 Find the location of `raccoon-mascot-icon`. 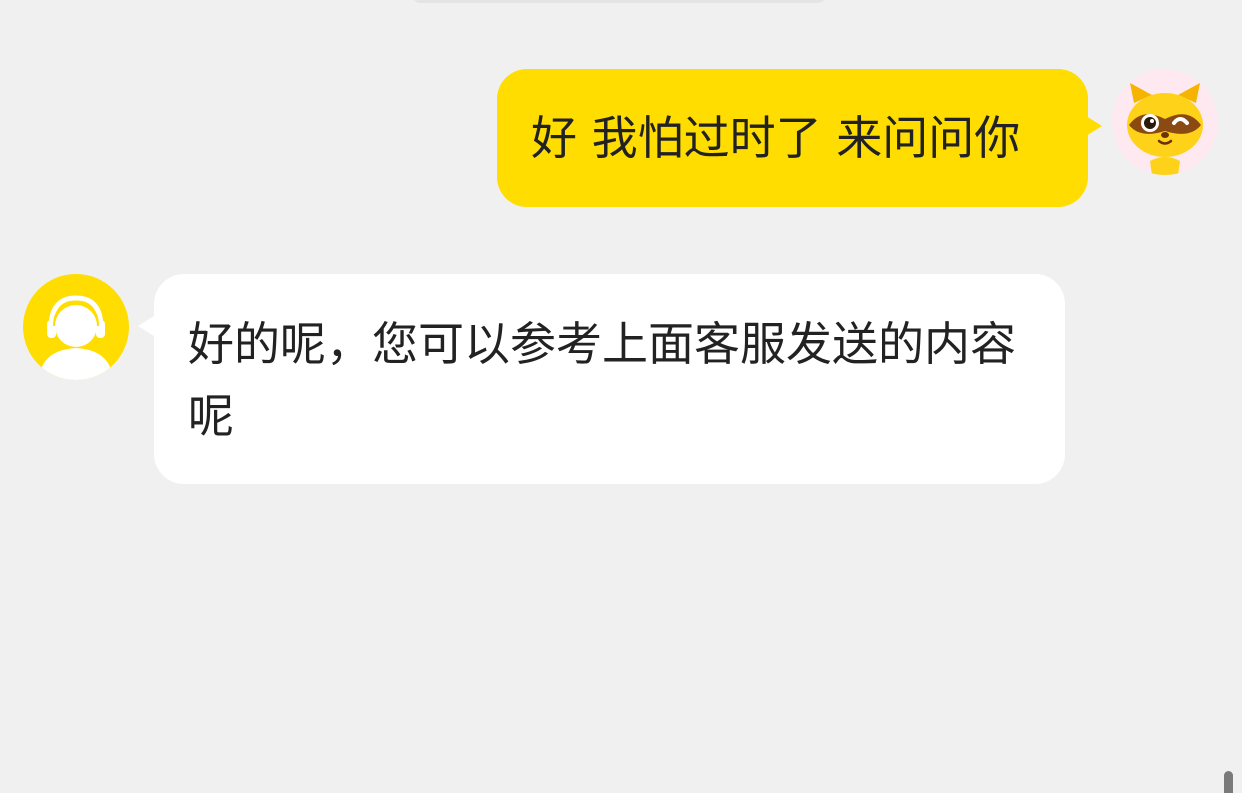

raccoon-mascot-icon is located at coordinates (1165, 122).